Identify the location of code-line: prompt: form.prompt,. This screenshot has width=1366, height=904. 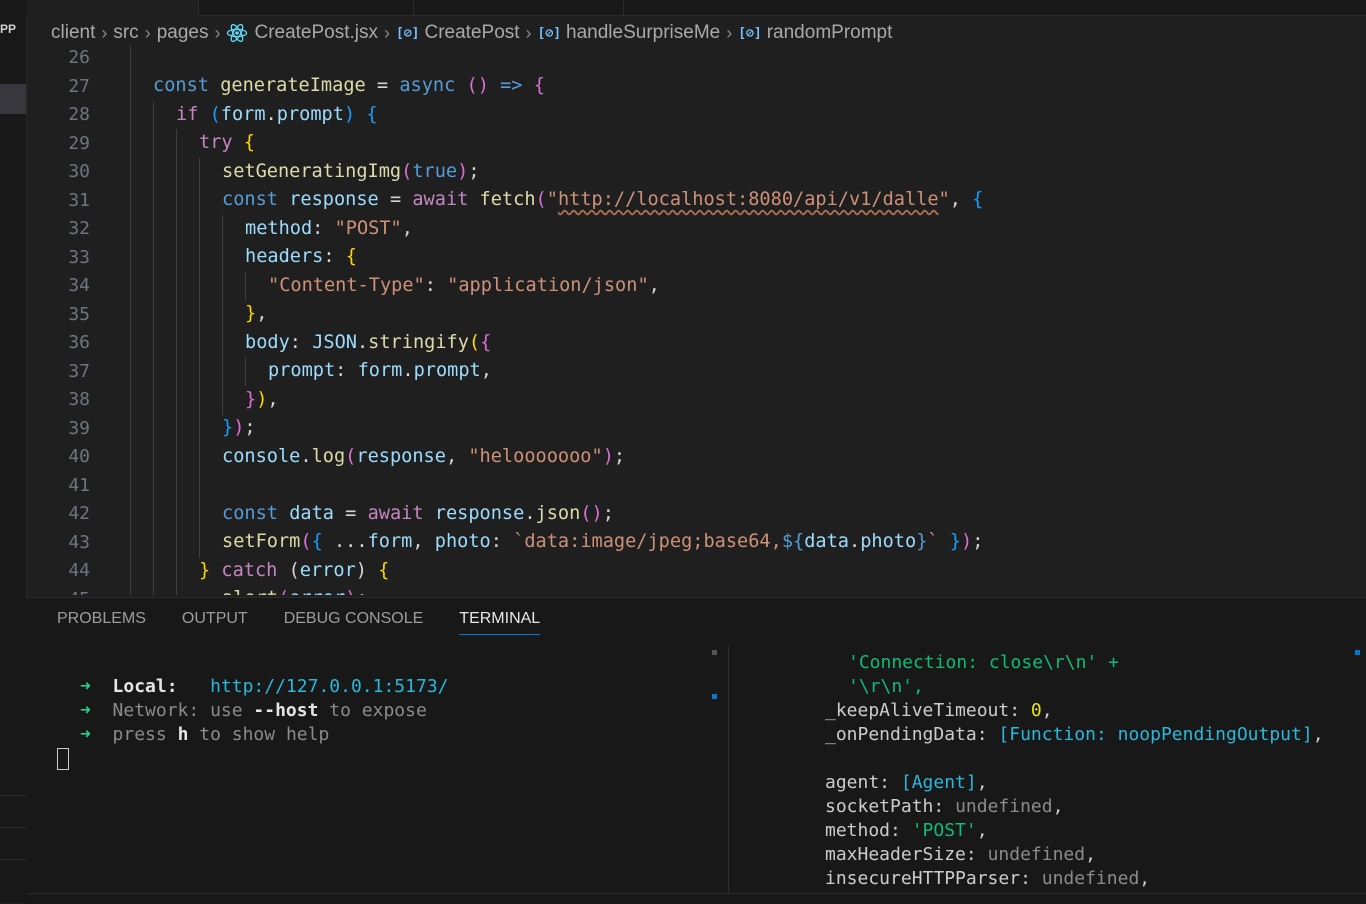
(380, 370).